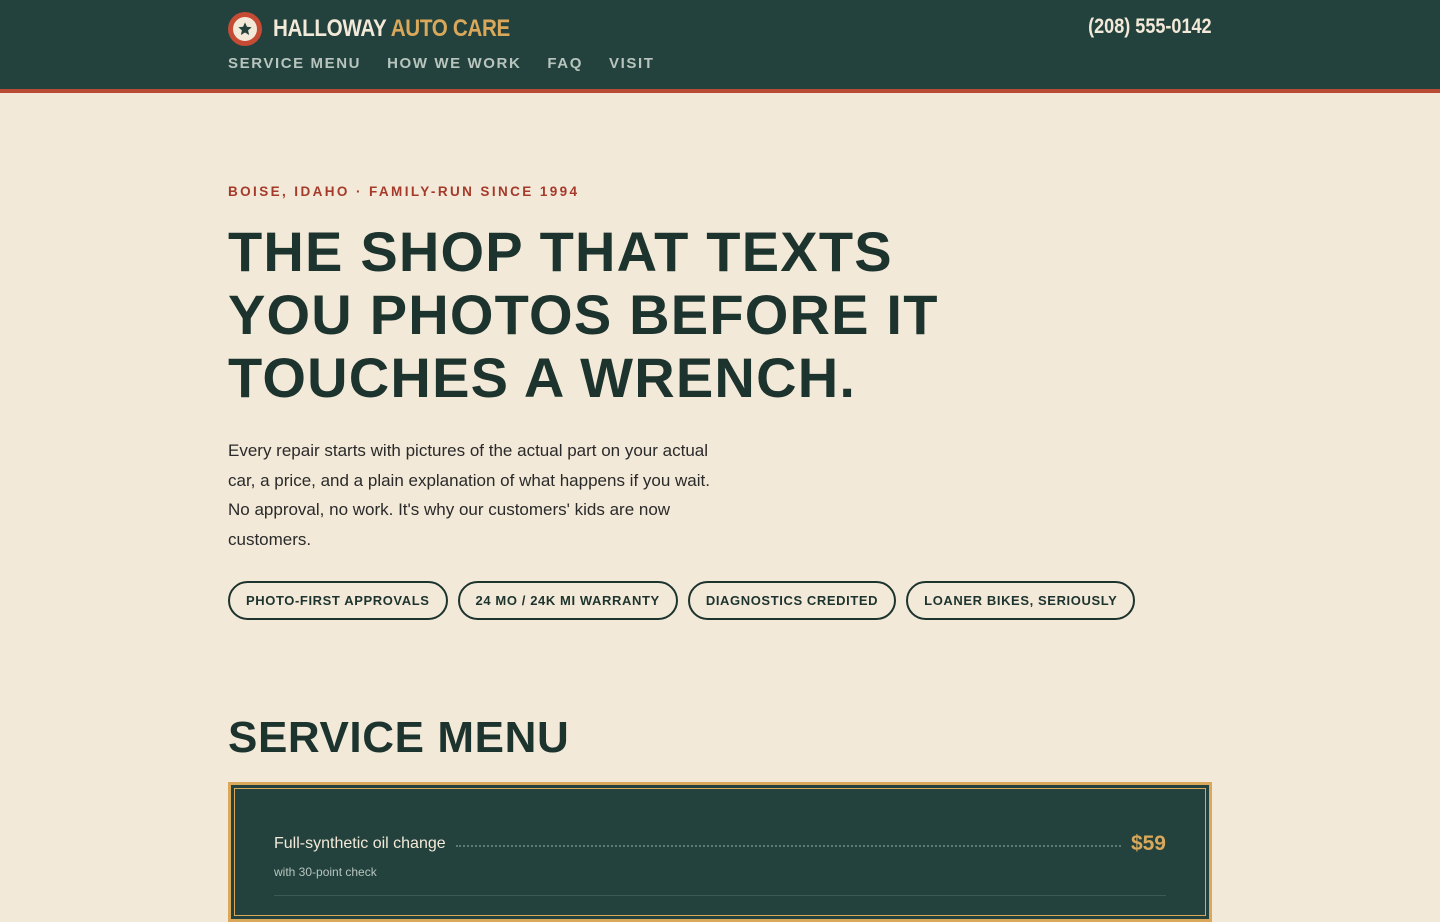 This screenshot has width=1440, height=922. What do you see at coordinates (1148, 843) in the screenshot?
I see `menu-item-price: $59` at bounding box center [1148, 843].